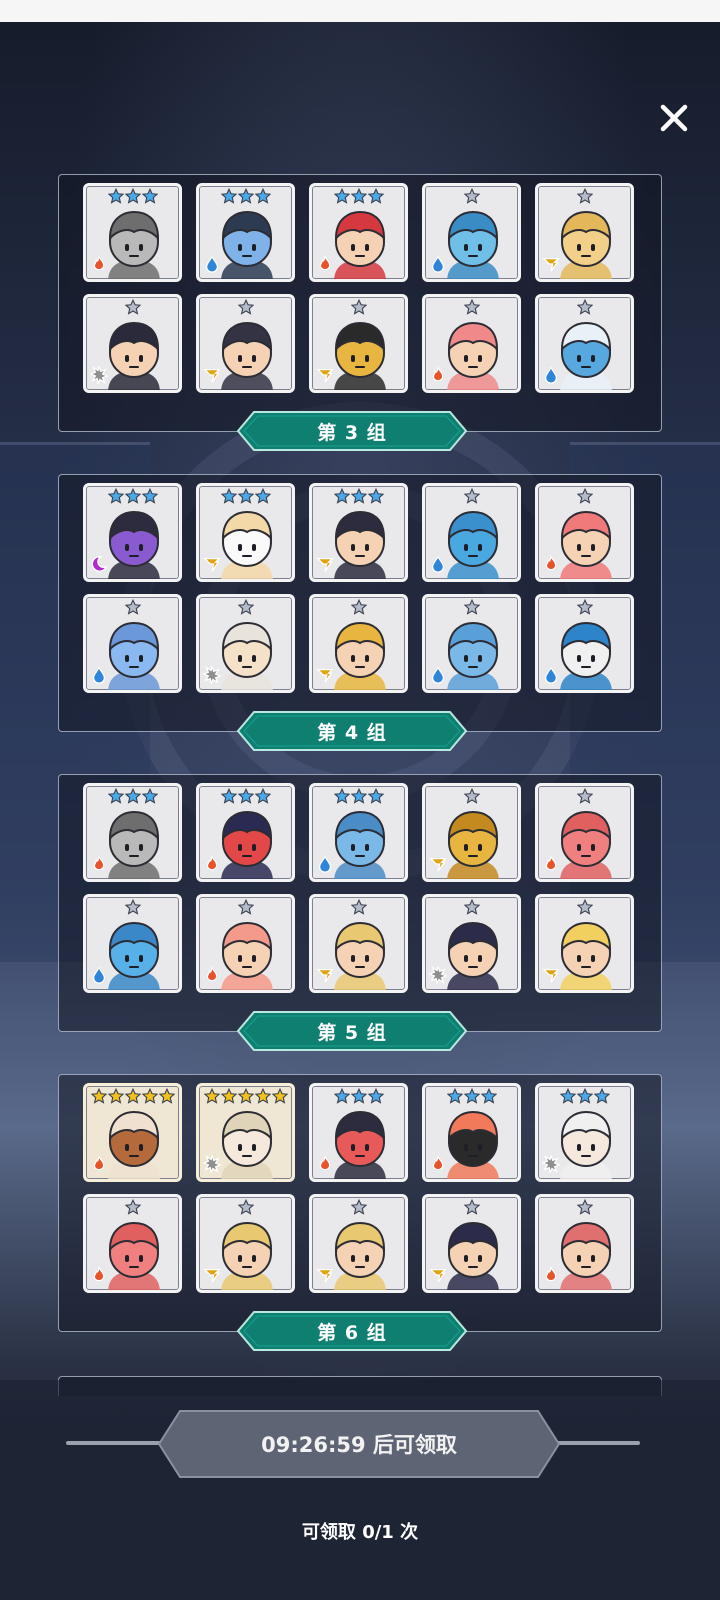  I want to click on hero-card-ram-princess, so click(584, 943).